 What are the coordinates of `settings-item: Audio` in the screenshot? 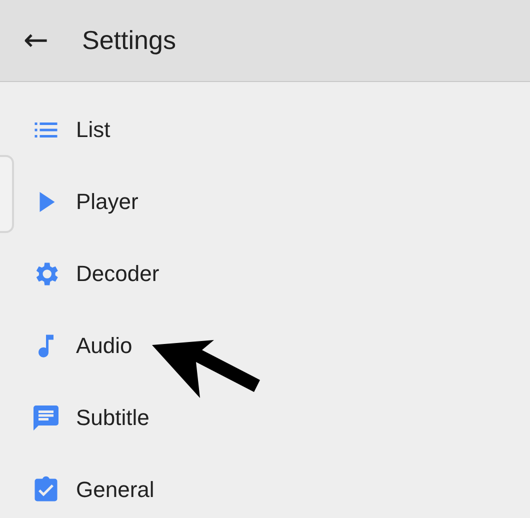 It's located at (272, 346).